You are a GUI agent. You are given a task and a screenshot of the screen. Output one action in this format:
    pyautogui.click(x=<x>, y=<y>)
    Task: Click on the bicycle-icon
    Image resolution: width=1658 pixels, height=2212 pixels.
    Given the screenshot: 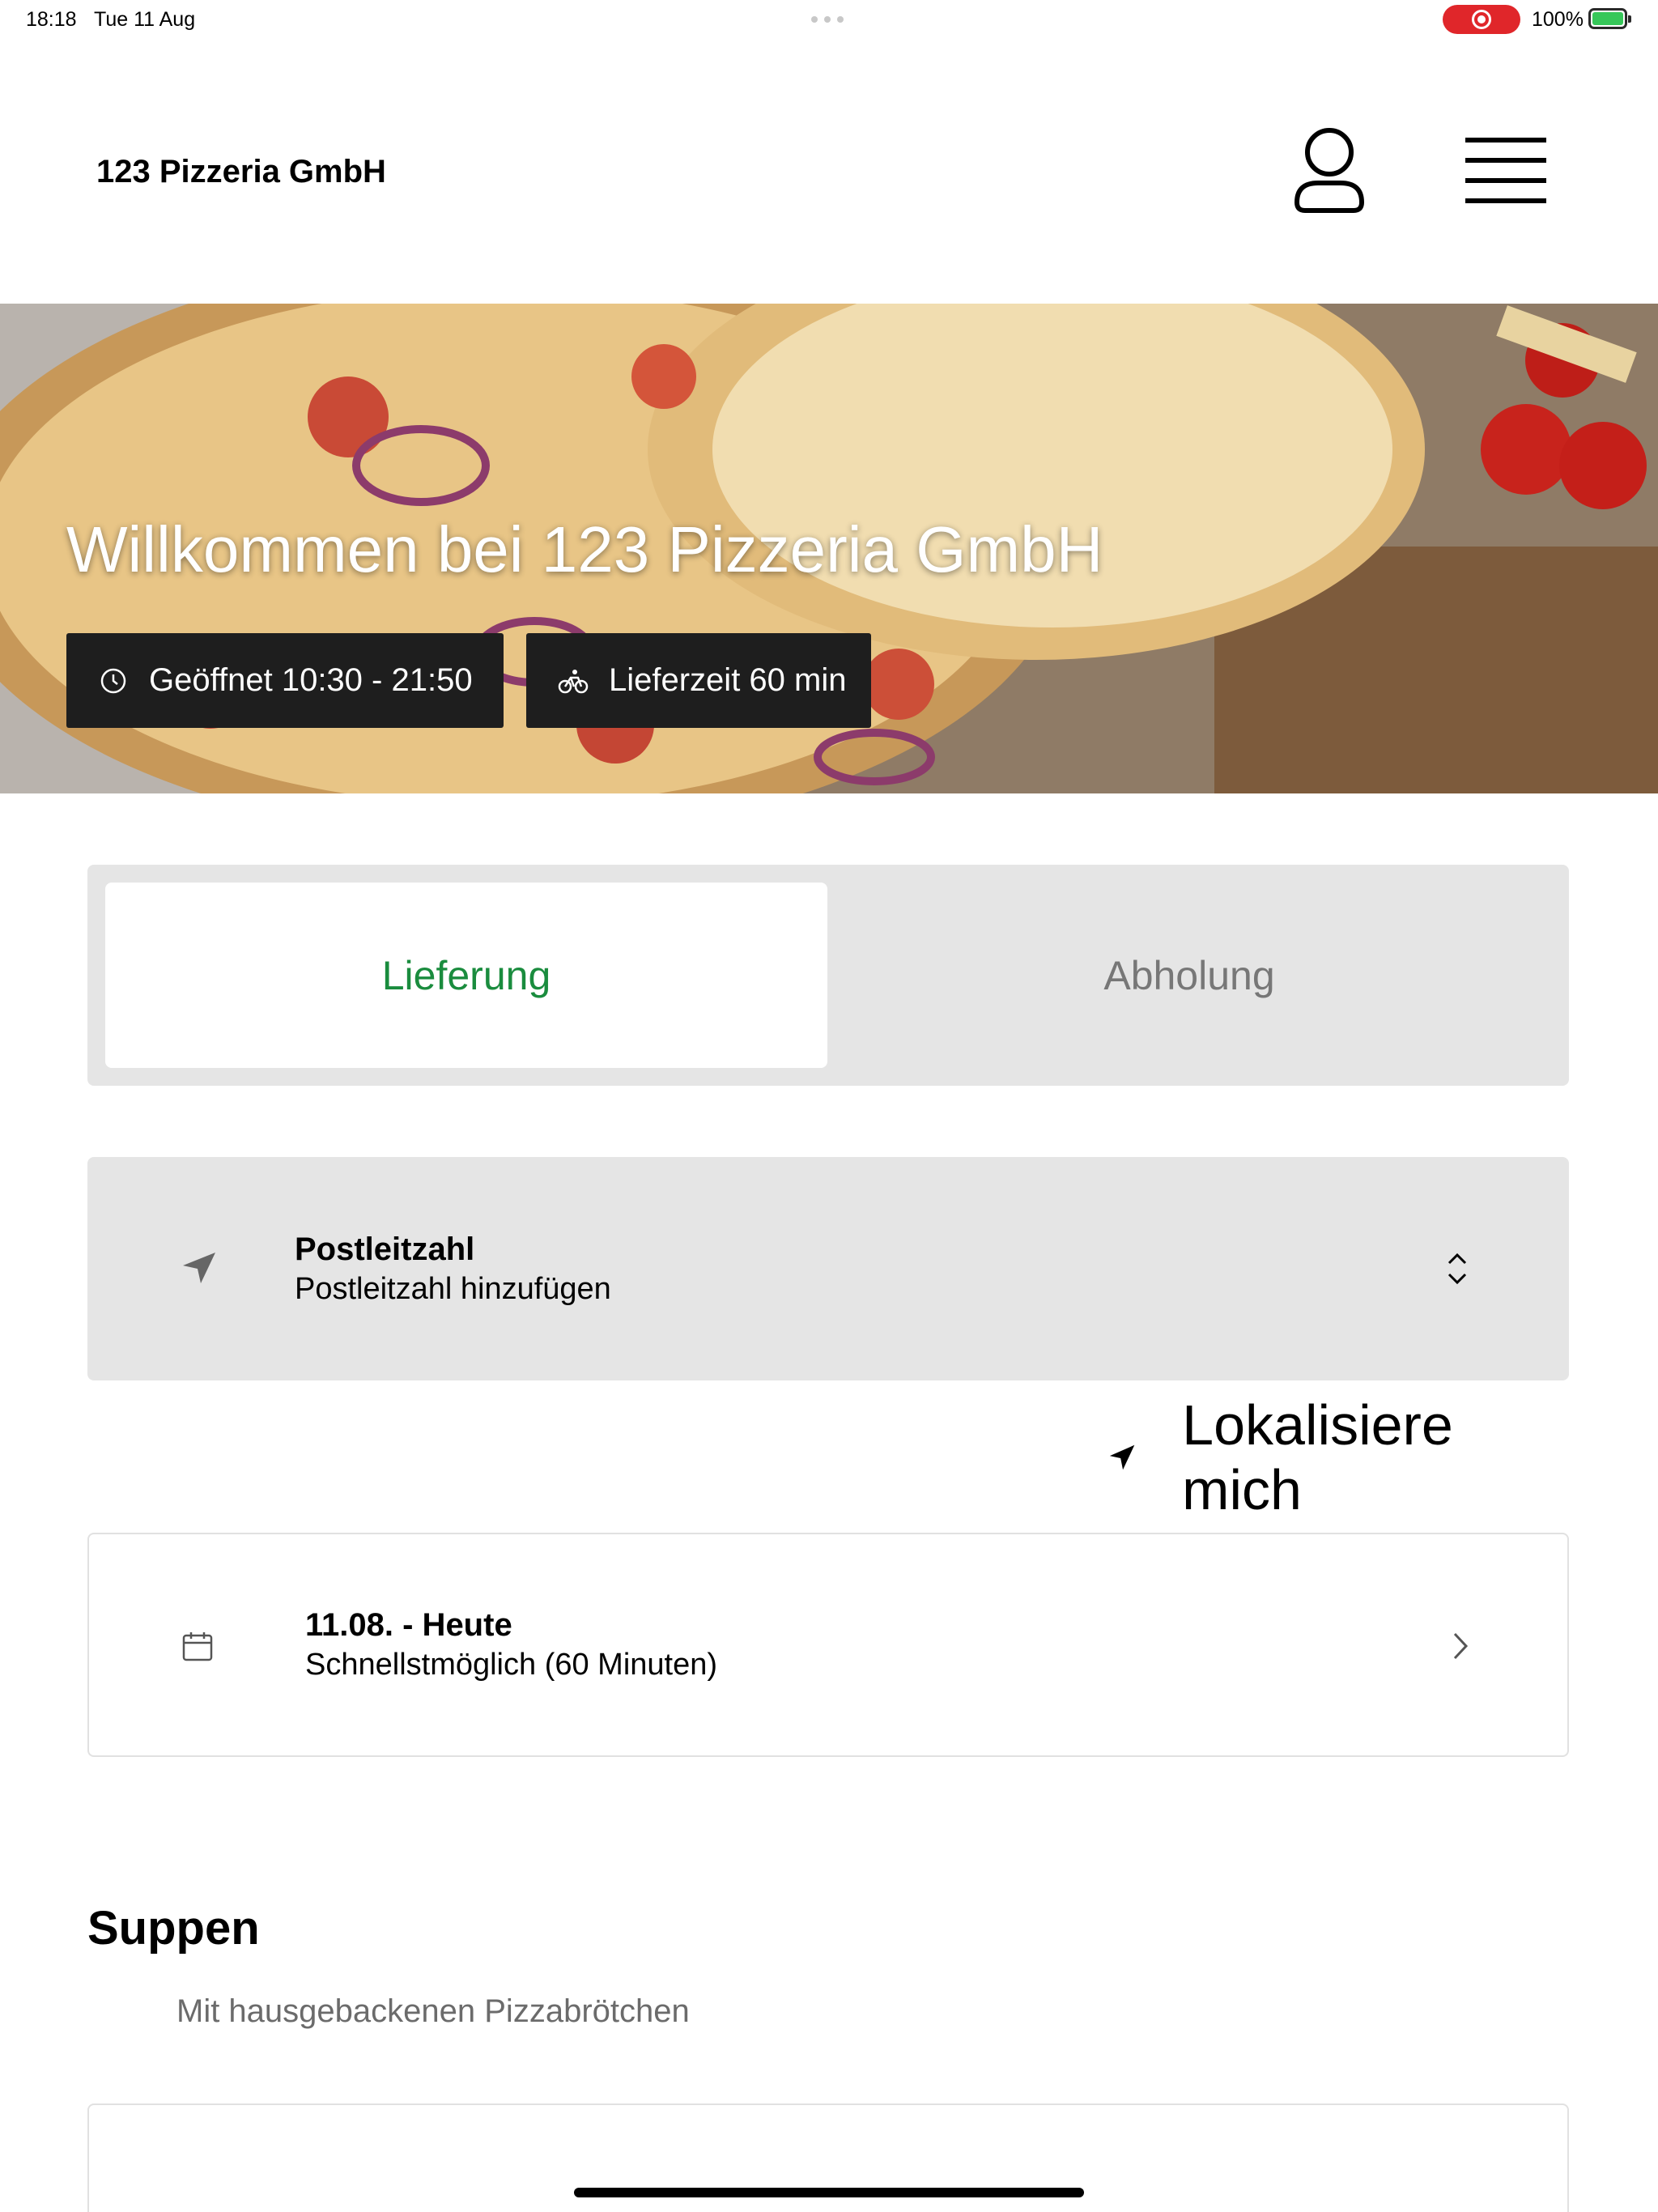 What is the action you would take?
    pyautogui.click(x=573, y=681)
    